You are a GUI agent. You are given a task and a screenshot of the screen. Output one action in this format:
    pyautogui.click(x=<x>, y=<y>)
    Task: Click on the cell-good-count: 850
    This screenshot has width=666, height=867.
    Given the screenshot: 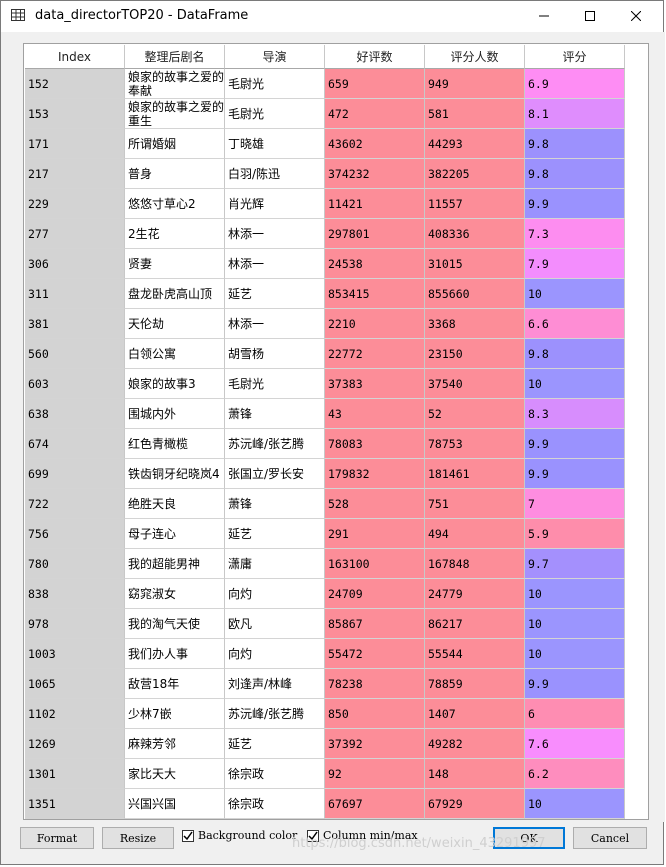 What is the action you would take?
    pyautogui.click(x=375, y=714)
    